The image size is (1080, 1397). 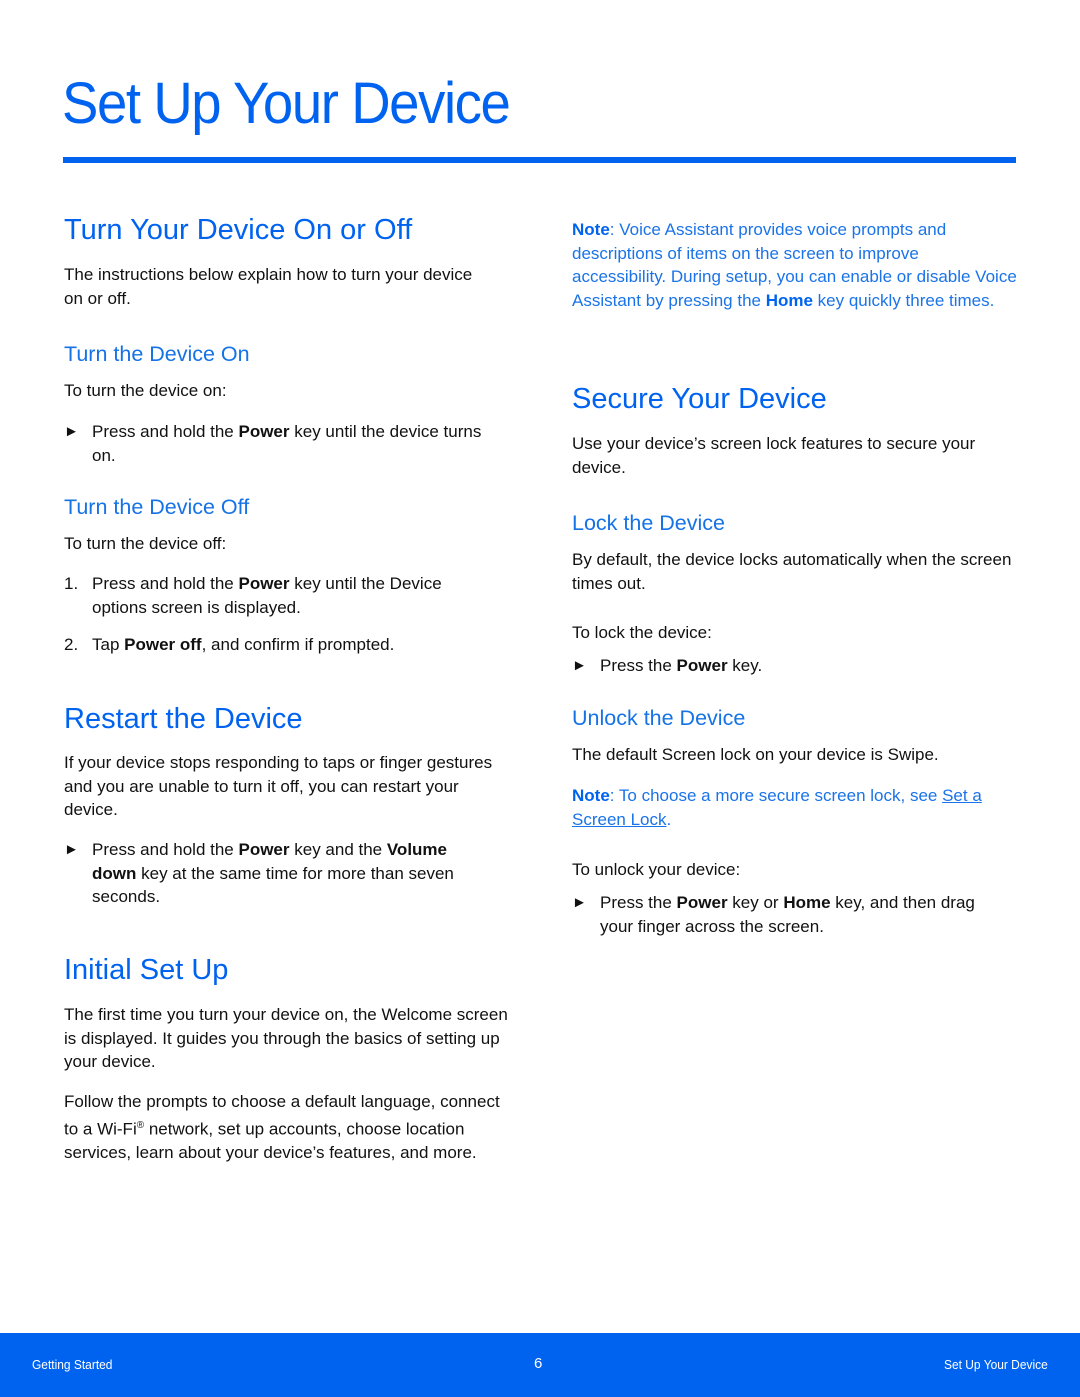 I want to click on step-number: 2., so click(x=71, y=644).